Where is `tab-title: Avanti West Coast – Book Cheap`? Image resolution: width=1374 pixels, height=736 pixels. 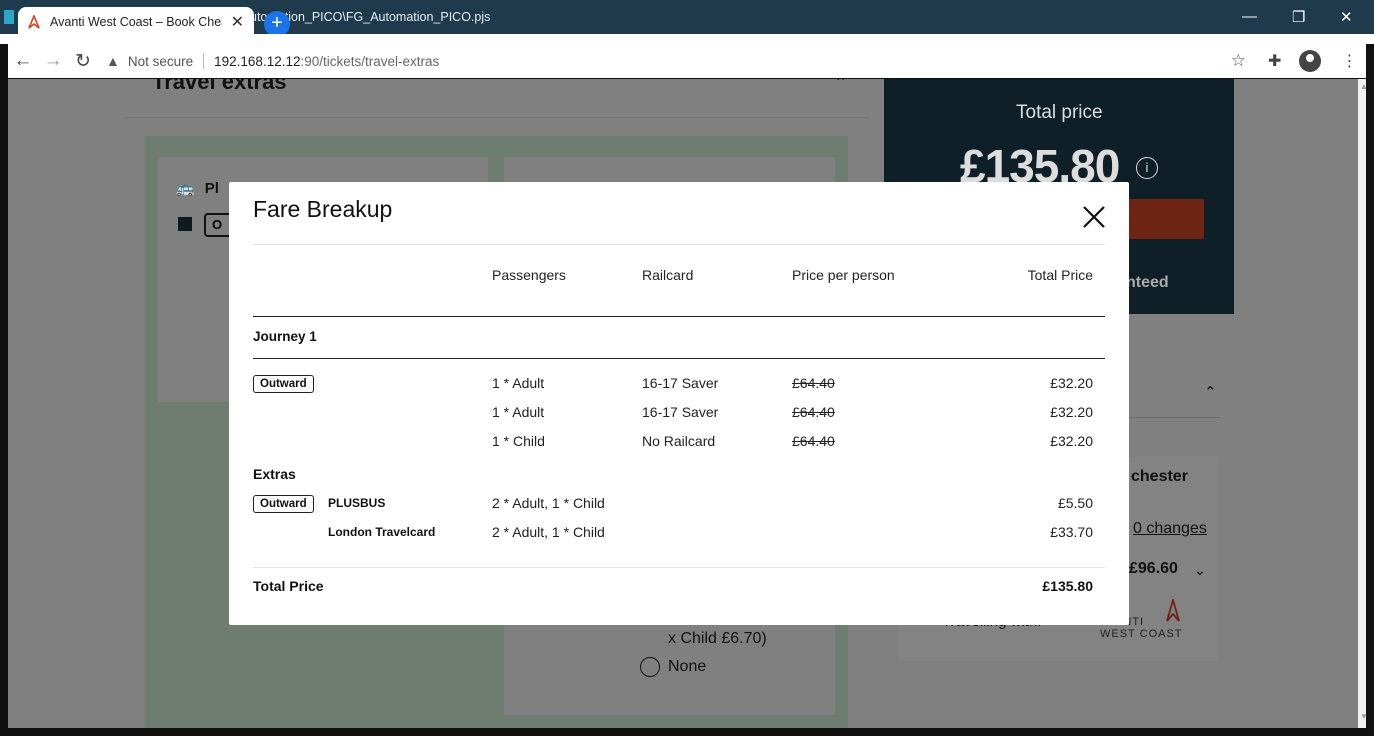 tab-title: Avanti West Coast – Book Cheap is located at coordinates (136, 22).